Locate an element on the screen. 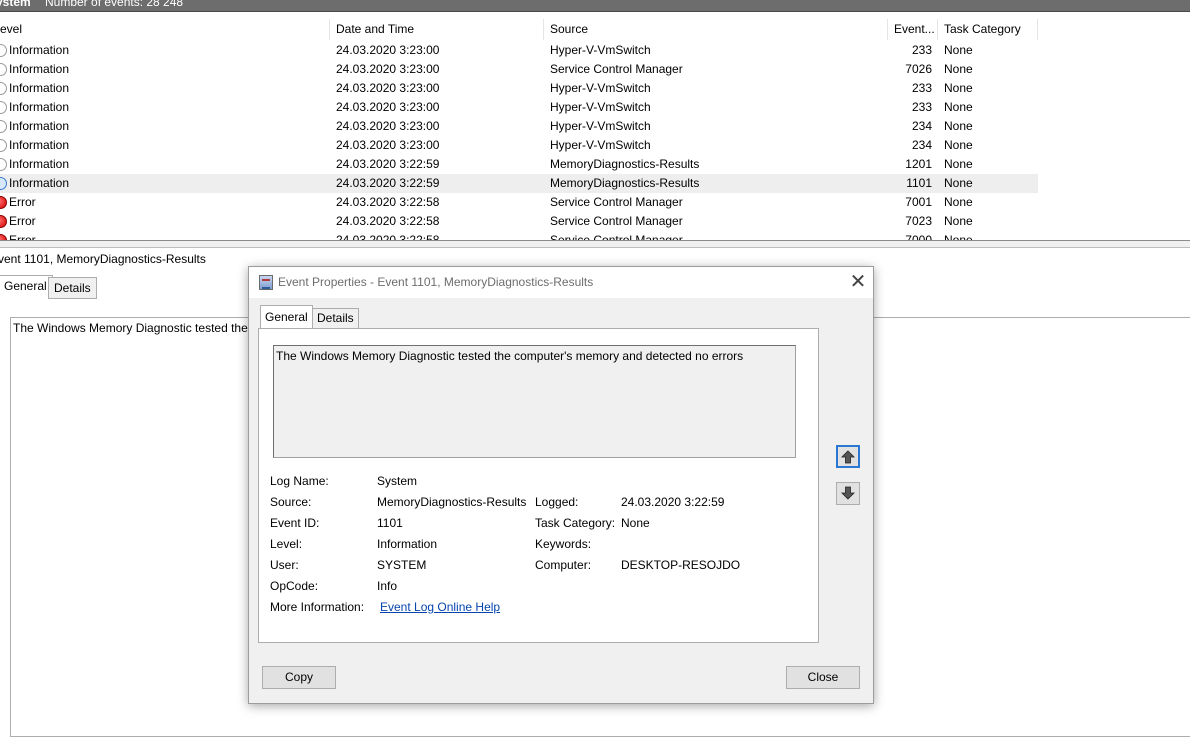  opcode-value: Info is located at coordinates (387, 586).